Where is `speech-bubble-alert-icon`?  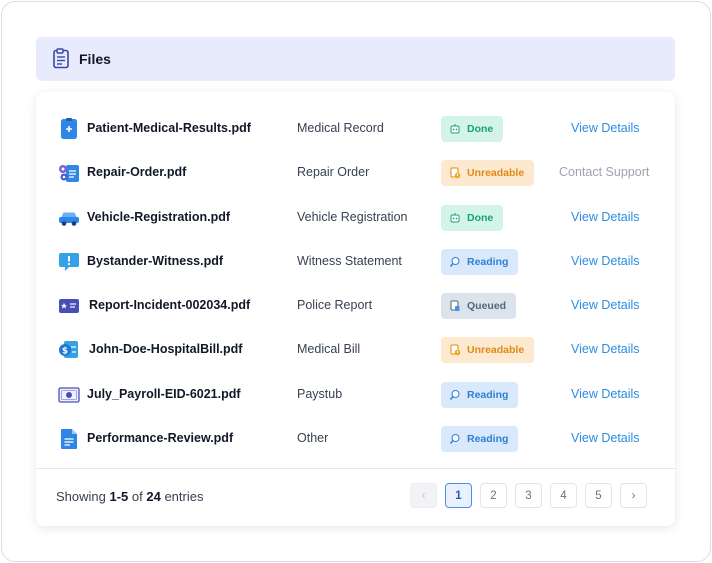
speech-bubble-alert-icon is located at coordinates (69, 262).